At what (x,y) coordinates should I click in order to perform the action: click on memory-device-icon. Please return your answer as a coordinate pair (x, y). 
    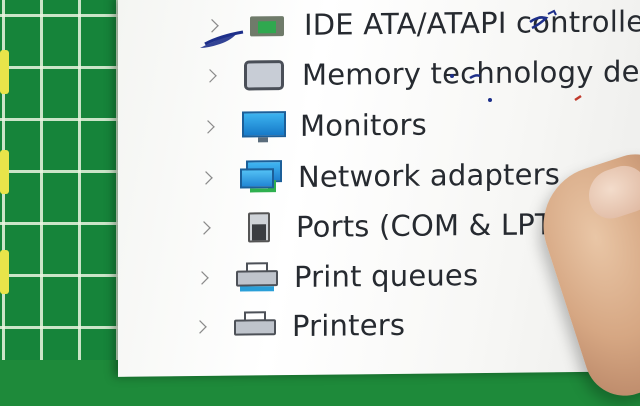
    Looking at the image, I should click on (265, 75).